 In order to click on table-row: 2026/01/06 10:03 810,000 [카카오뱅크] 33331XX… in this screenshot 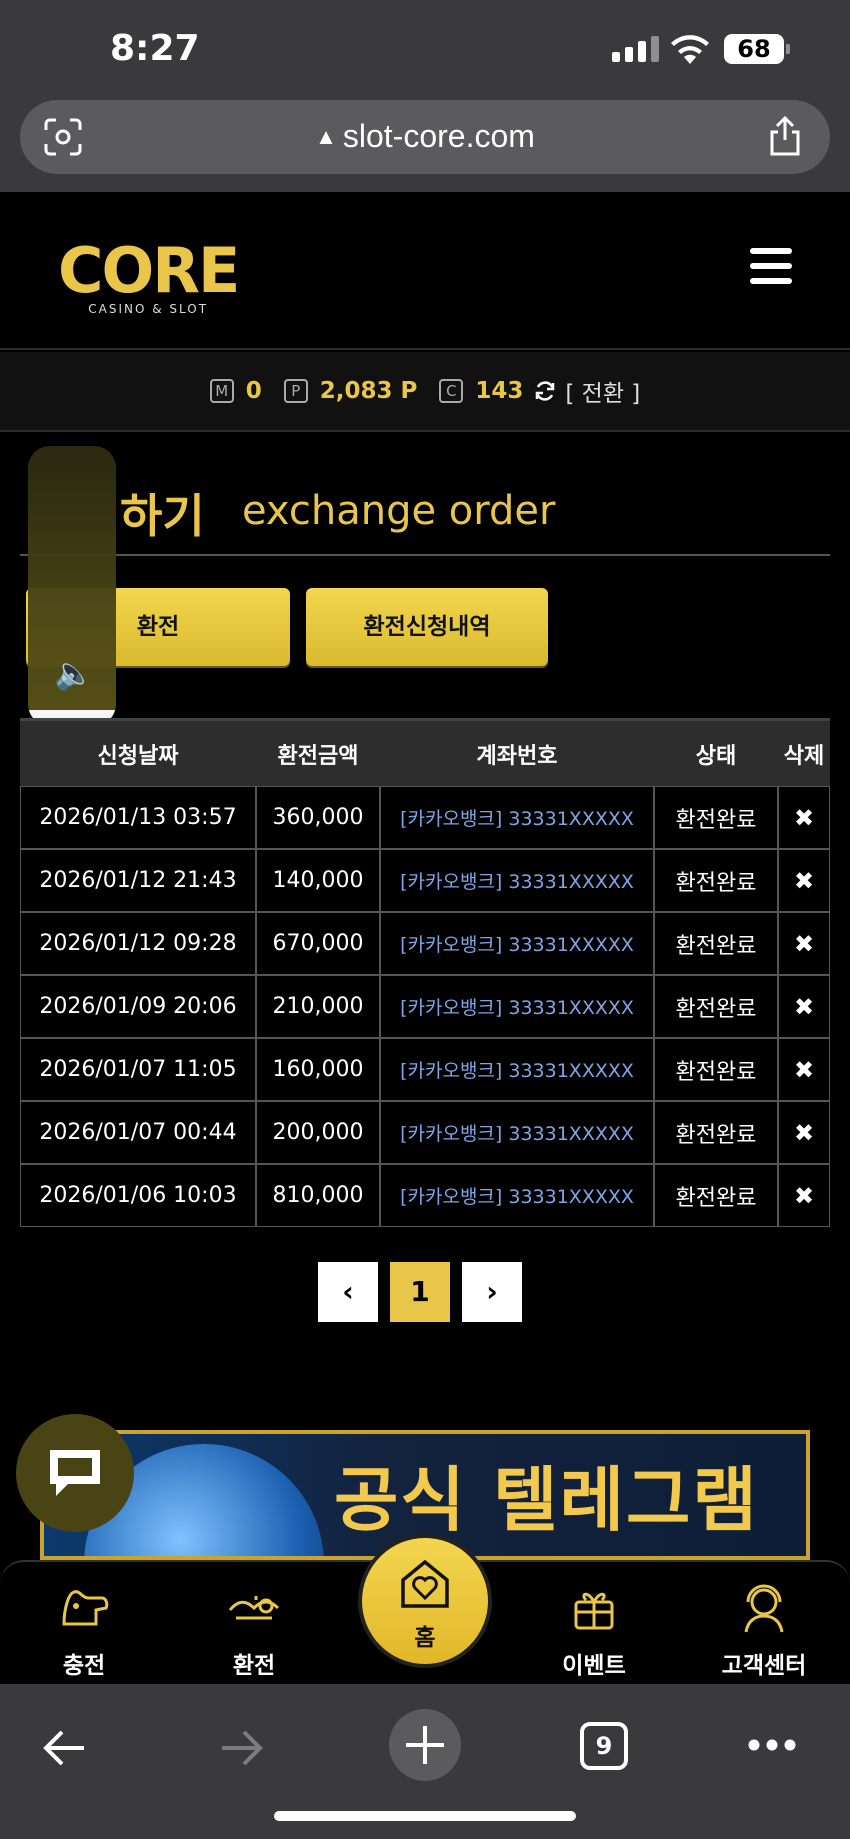, I will do `click(425, 1195)`.